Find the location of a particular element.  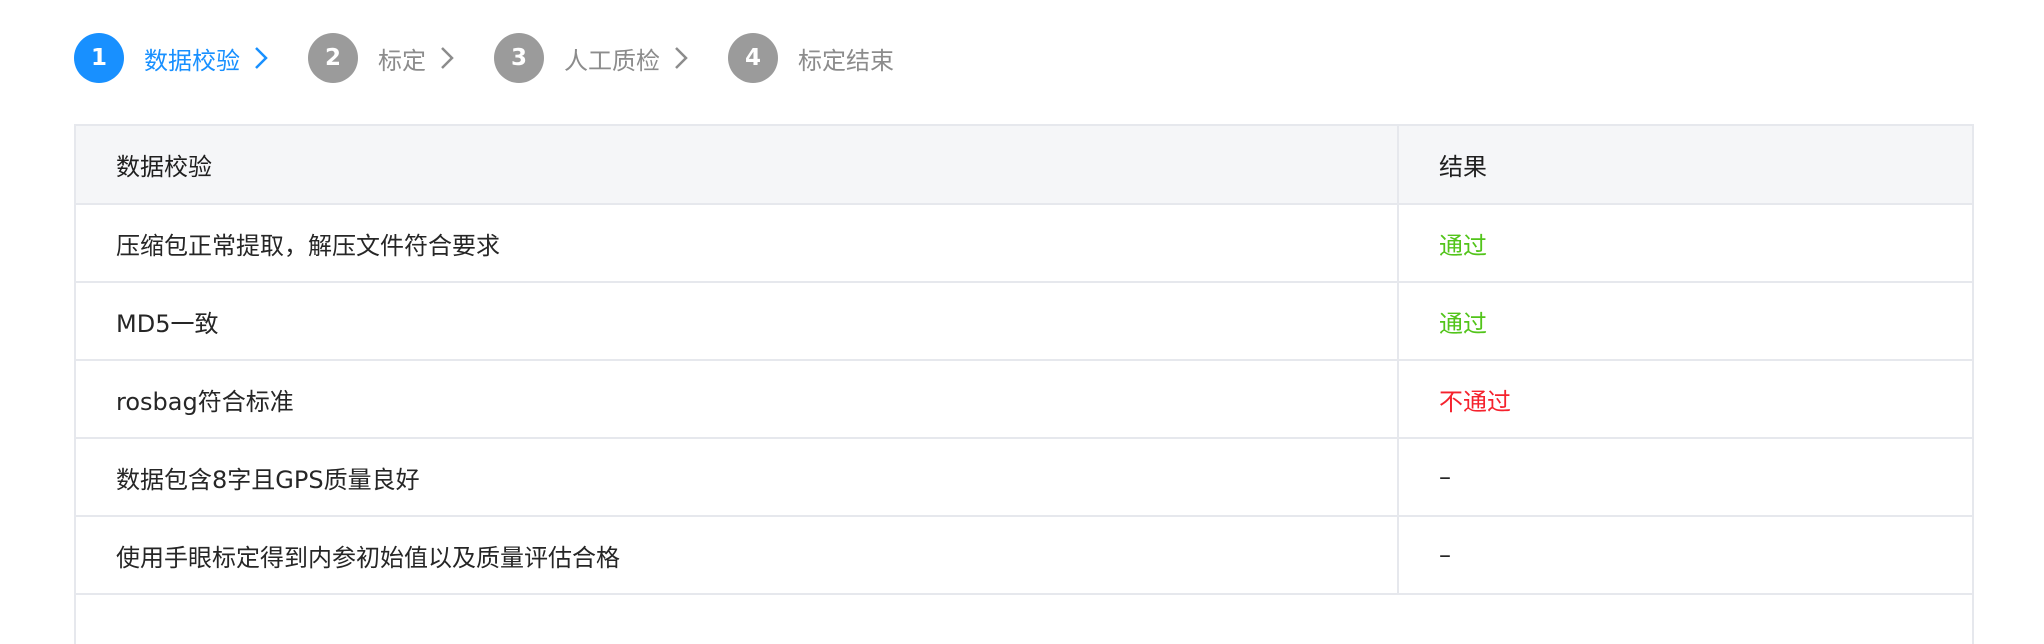

step-data-validation: 1 数据校验 is located at coordinates (191, 58).